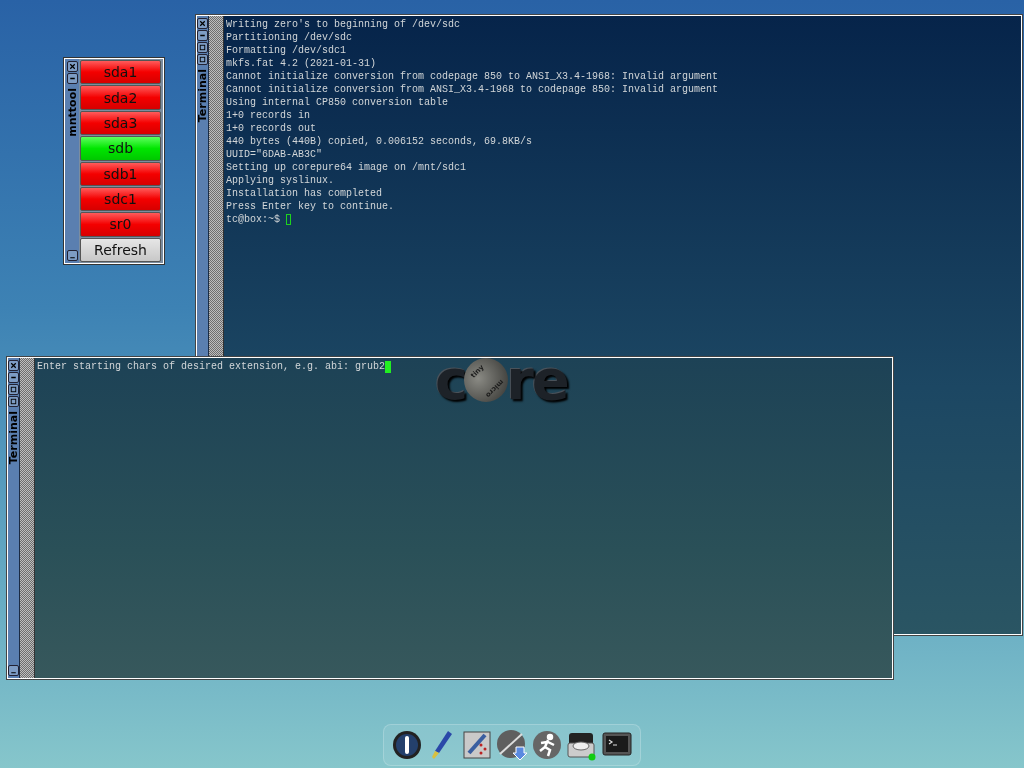 This screenshot has width=1024, height=768. I want to click on refresh-button: Refresh, so click(120, 249).